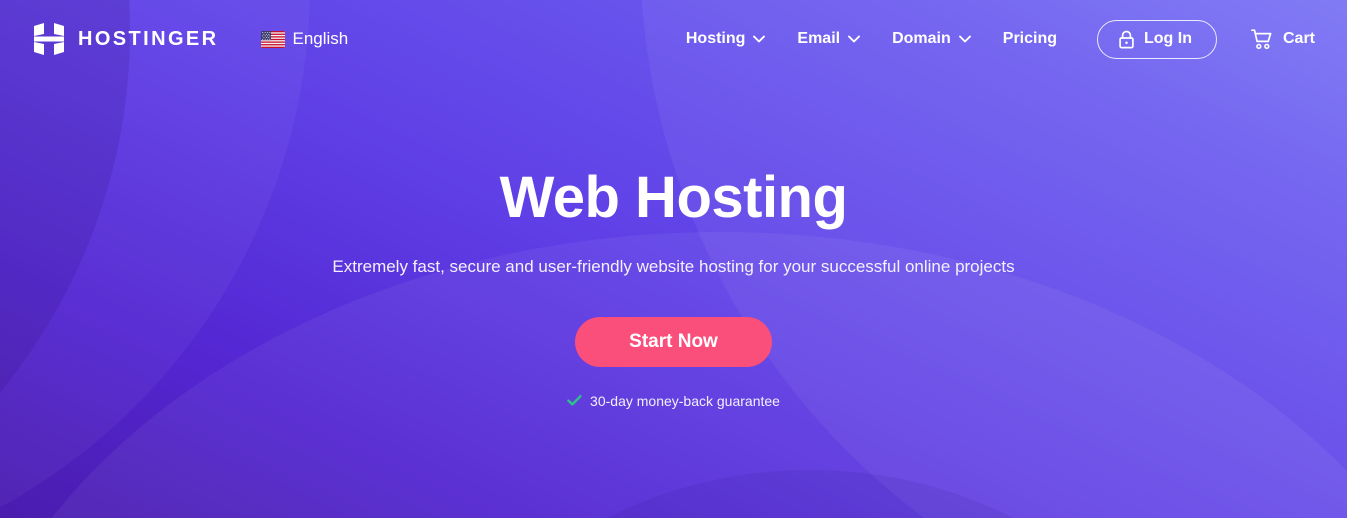 Image resolution: width=1347 pixels, height=518 pixels. Describe the element at coordinates (819, 38) in the screenshot. I see `nav-item-label: Email` at that location.